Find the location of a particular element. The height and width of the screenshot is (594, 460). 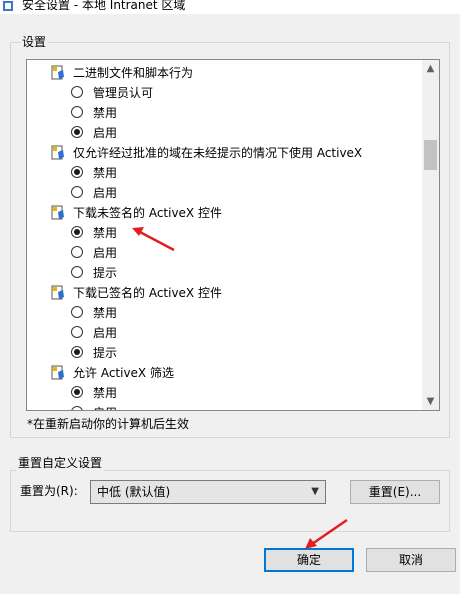

setting-header: 下载未签名的 ActiveX 控件 is located at coordinates (225, 213).